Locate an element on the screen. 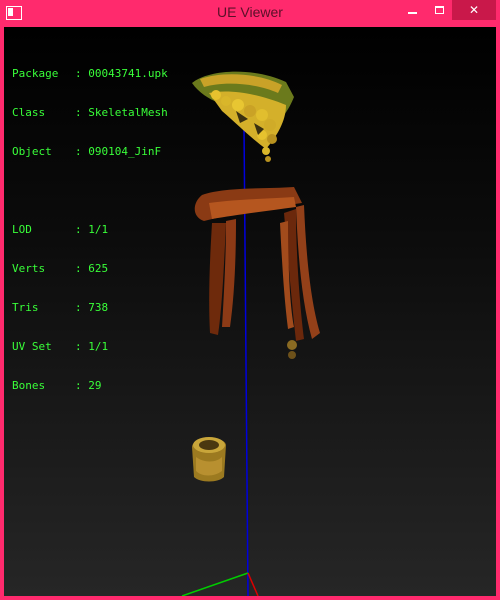 The image size is (500, 600). info-label: Tris is located at coordinates (25, 307).